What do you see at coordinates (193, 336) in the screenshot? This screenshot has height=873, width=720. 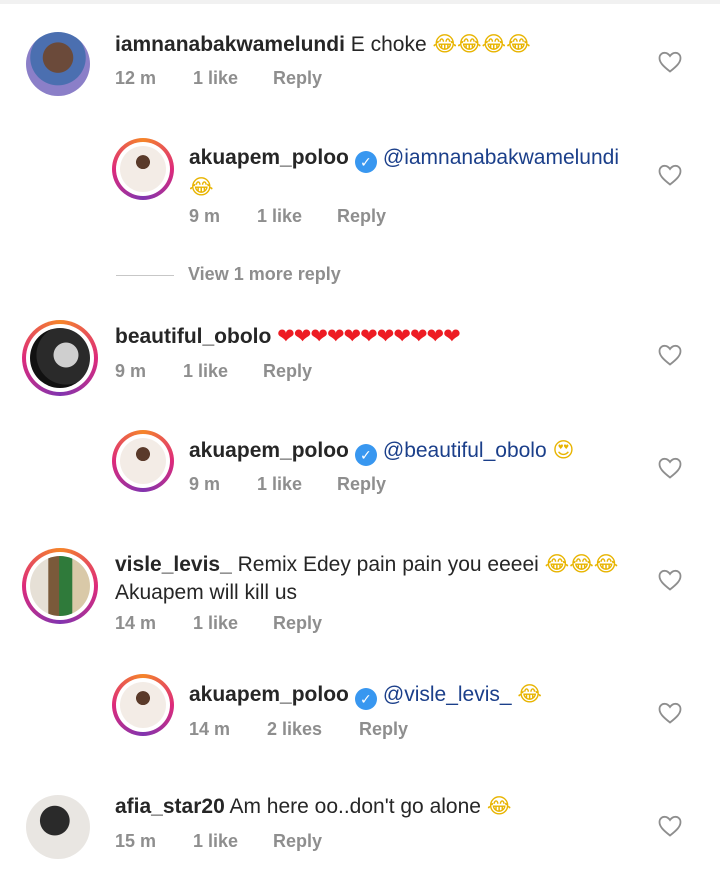 I see `username: beautiful_obolo` at bounding box center [193, 336].